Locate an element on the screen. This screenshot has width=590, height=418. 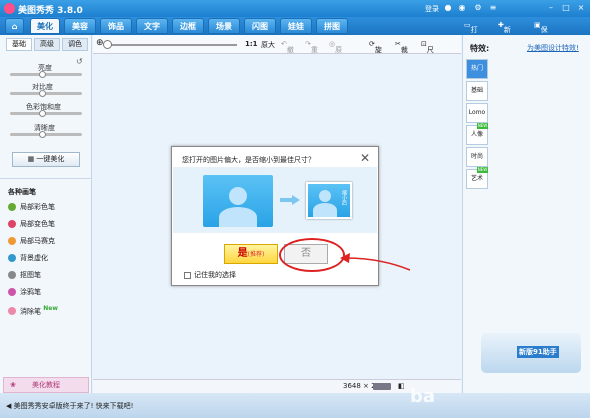
remember-choice-checkbox: 记住我的选择 is located at coordinates (210, 275).